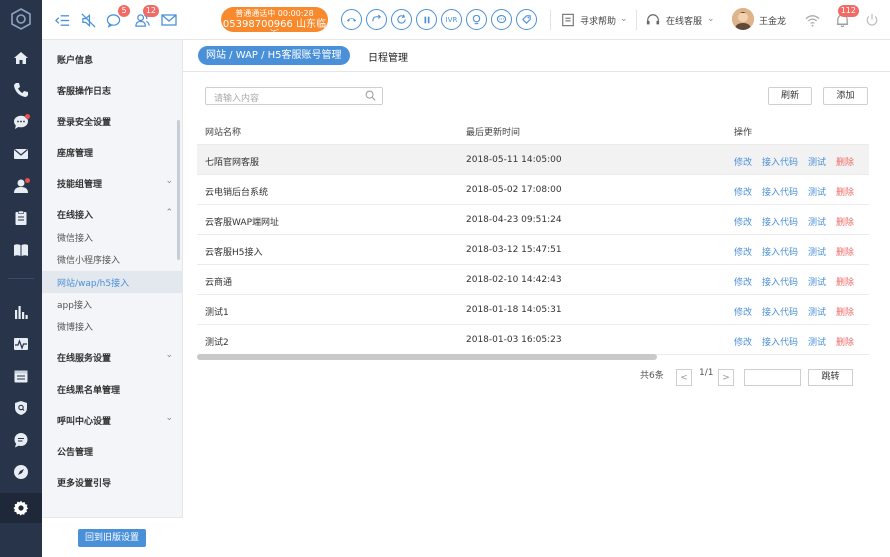 Image resolution: width=890 pixels, height=557 pixels. I want to click on prev-page-button: <, so click(684, 377).